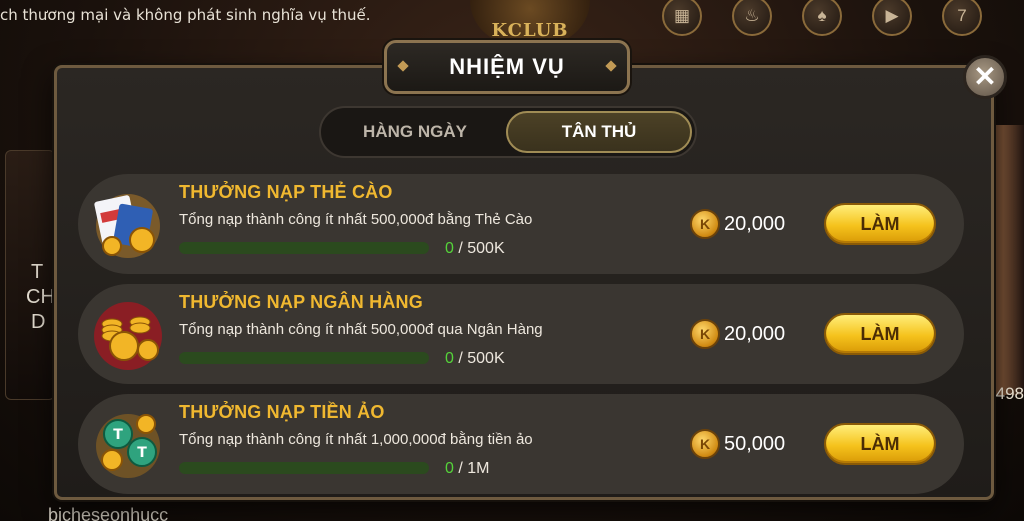 The image size is (1024, 521). Describe the element at coordinates (599, 132) in the screenshot. I see `tab-newbie: TÂN THỦ` at that location.